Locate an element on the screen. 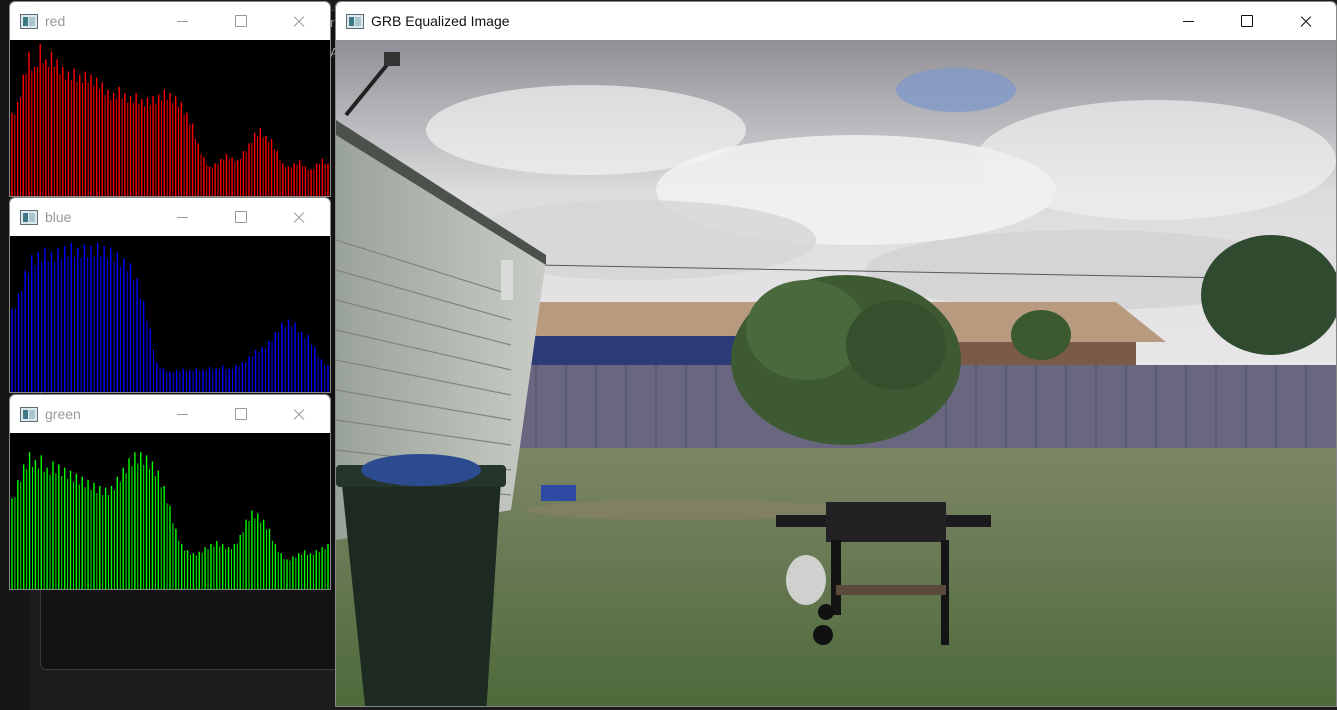 Image resolution: width=1337 pixels, height=710 pixels. titlebar: green is located at coordinates (170, 414).